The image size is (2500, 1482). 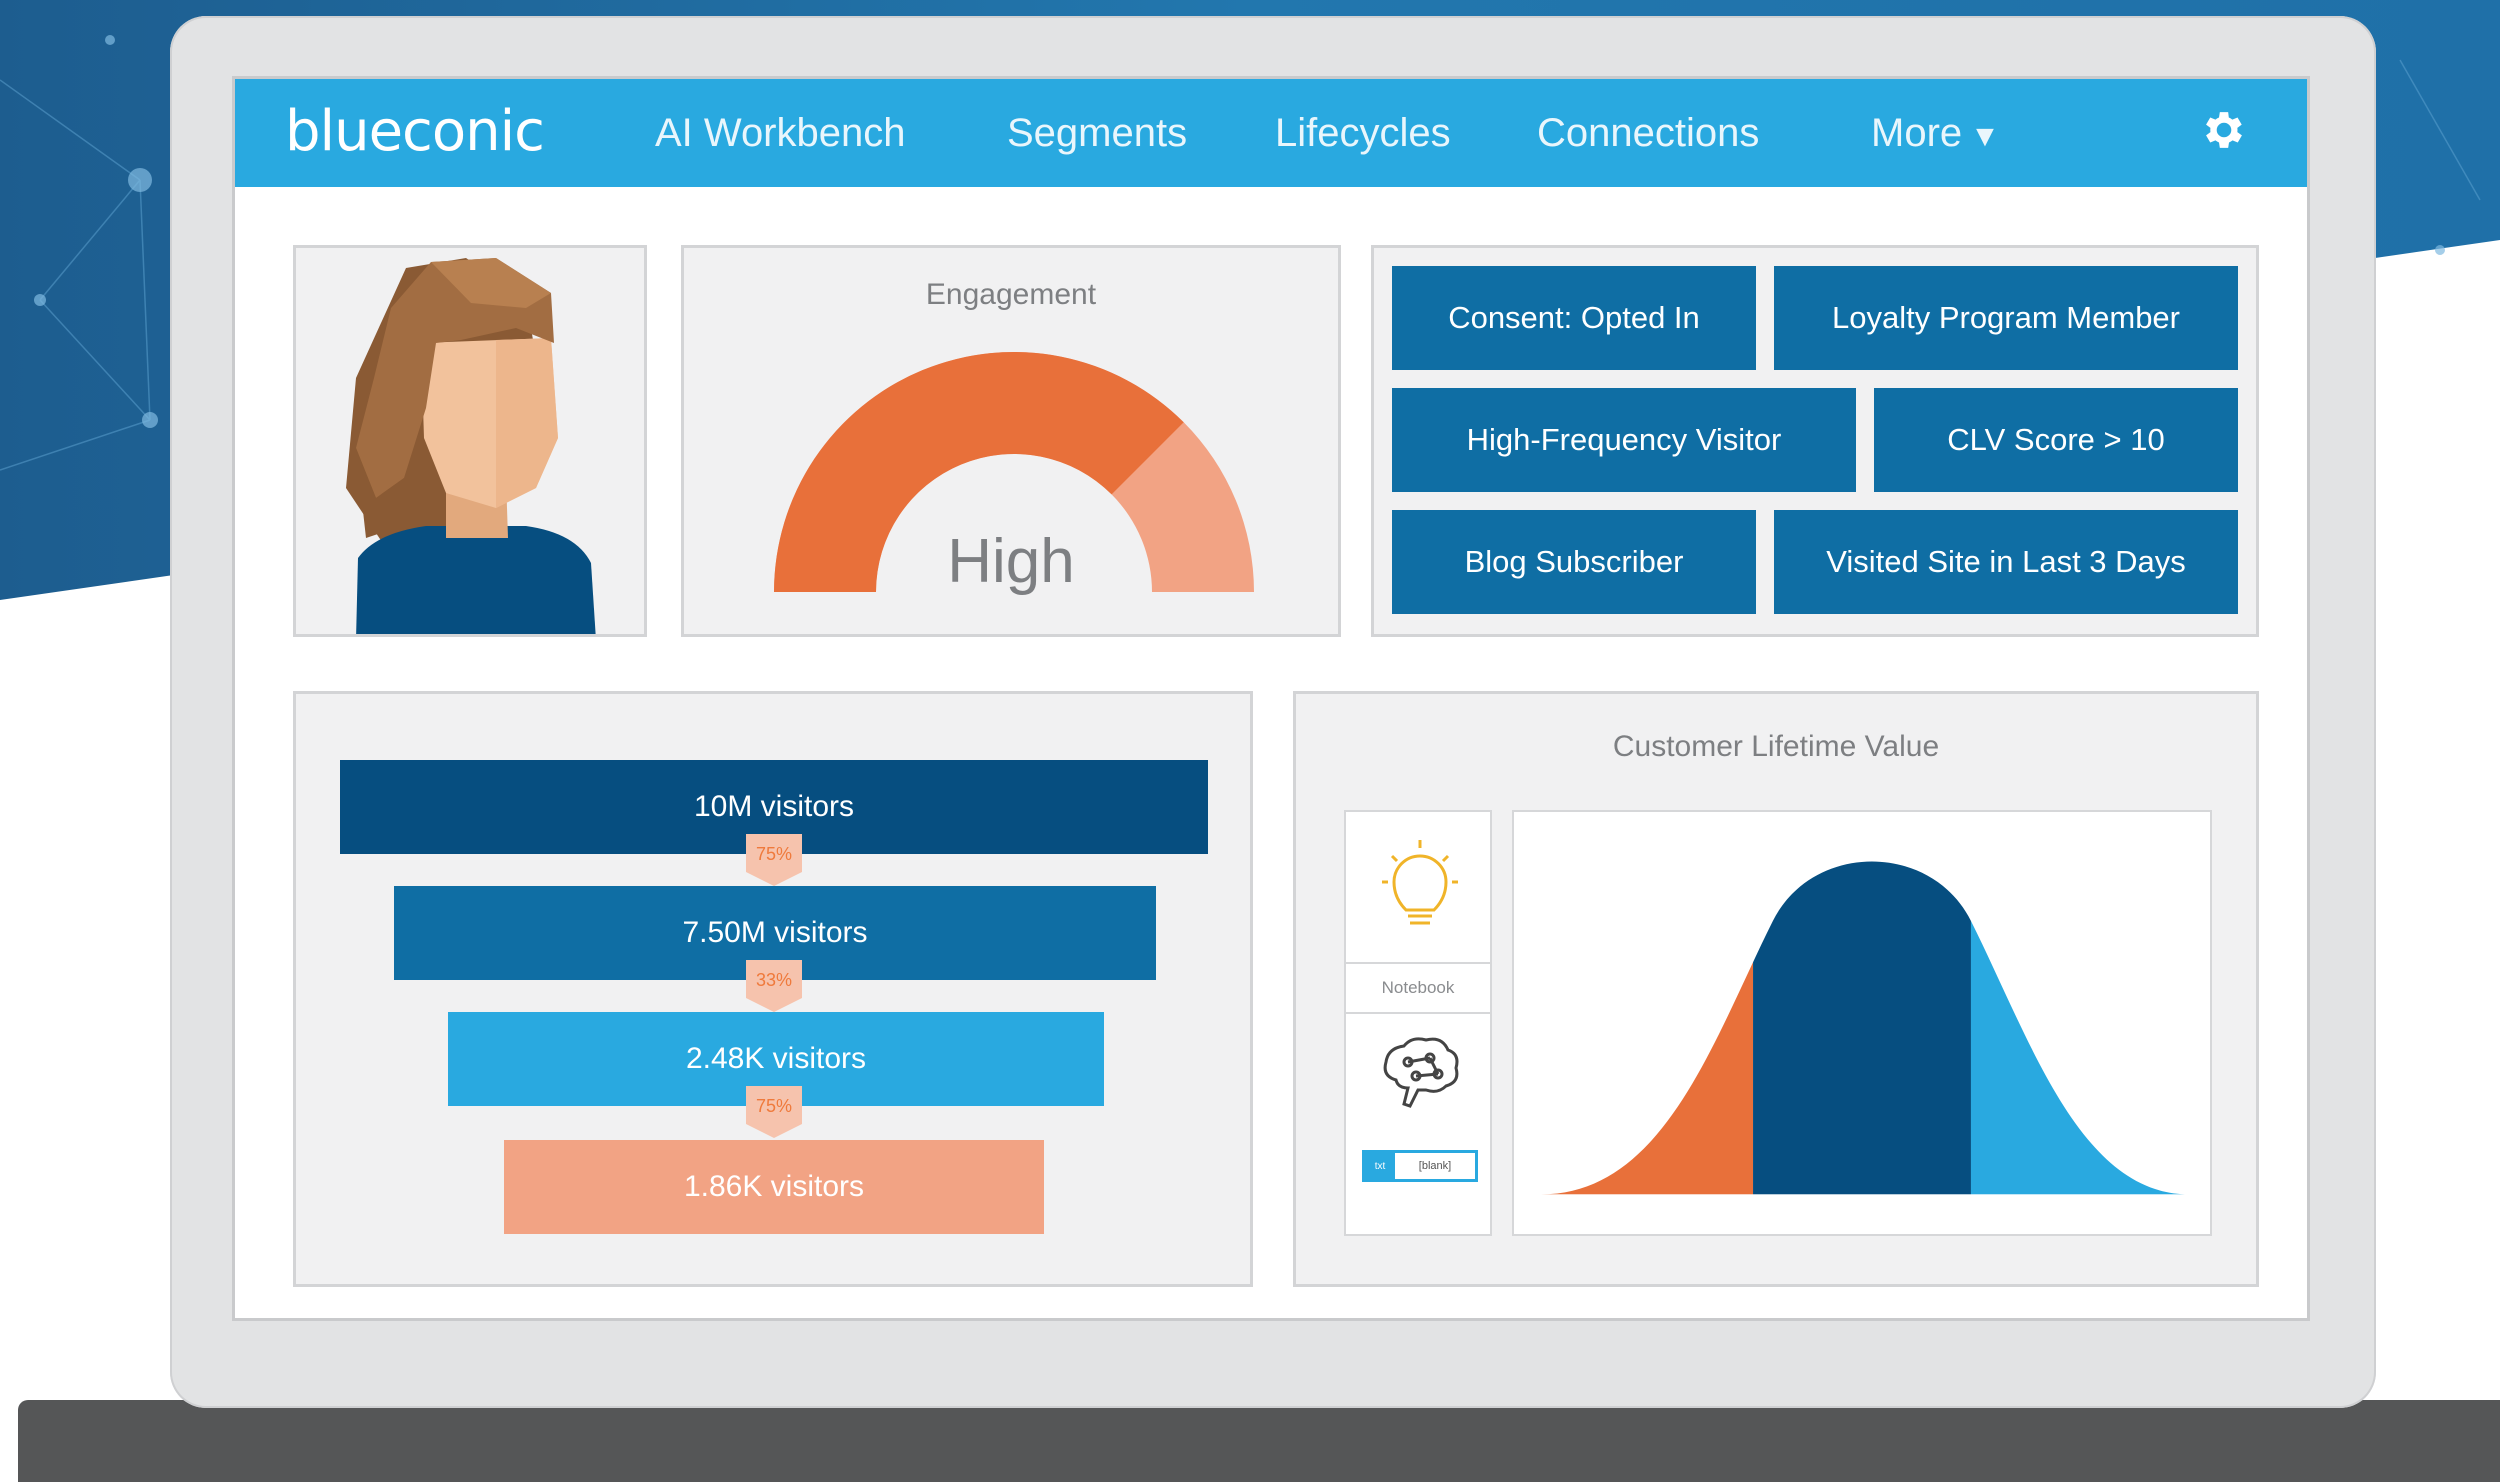 I want to click on clv-distribution-chart, so click(x=1862, y=1023).